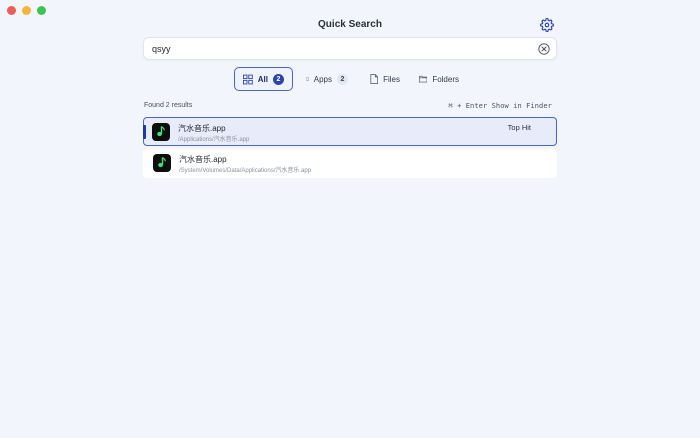 The width and height of the screenshot is (700, 438). Describe the element at coordinates (214, 140) in the screenshot. I see `result-path: /Applications/汽水音乐.app` at that location.